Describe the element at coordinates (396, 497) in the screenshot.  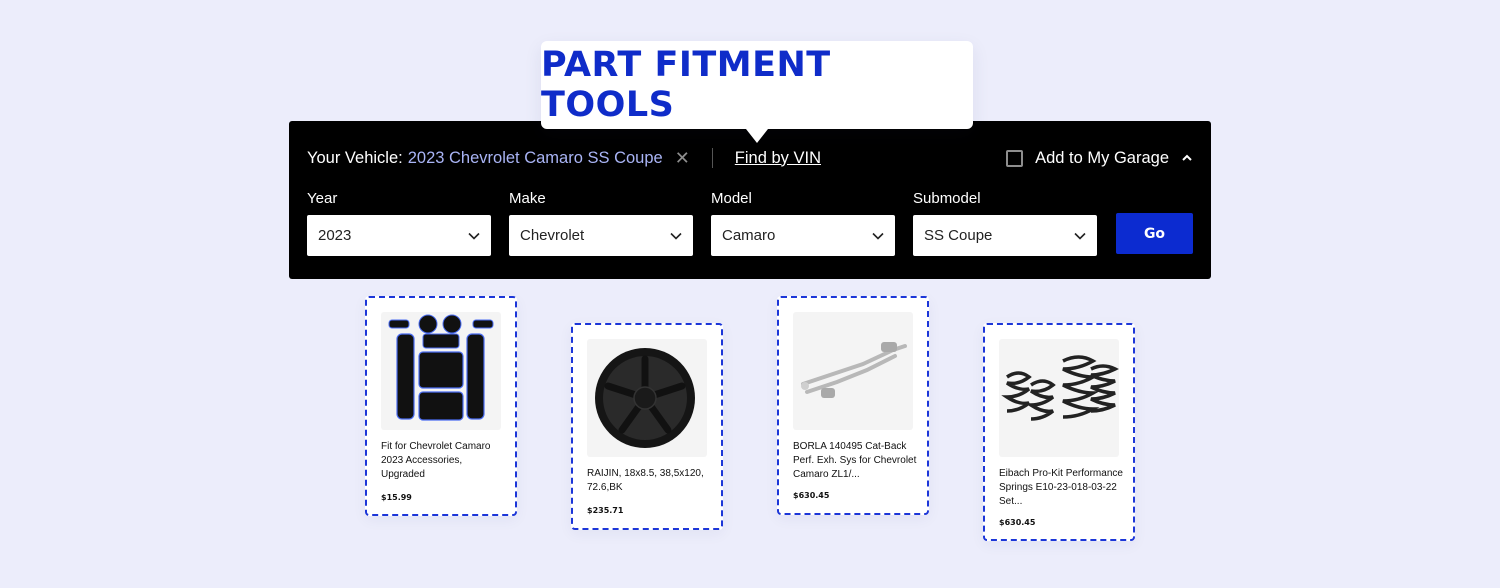
I see `product-price: $15.99` at that location.